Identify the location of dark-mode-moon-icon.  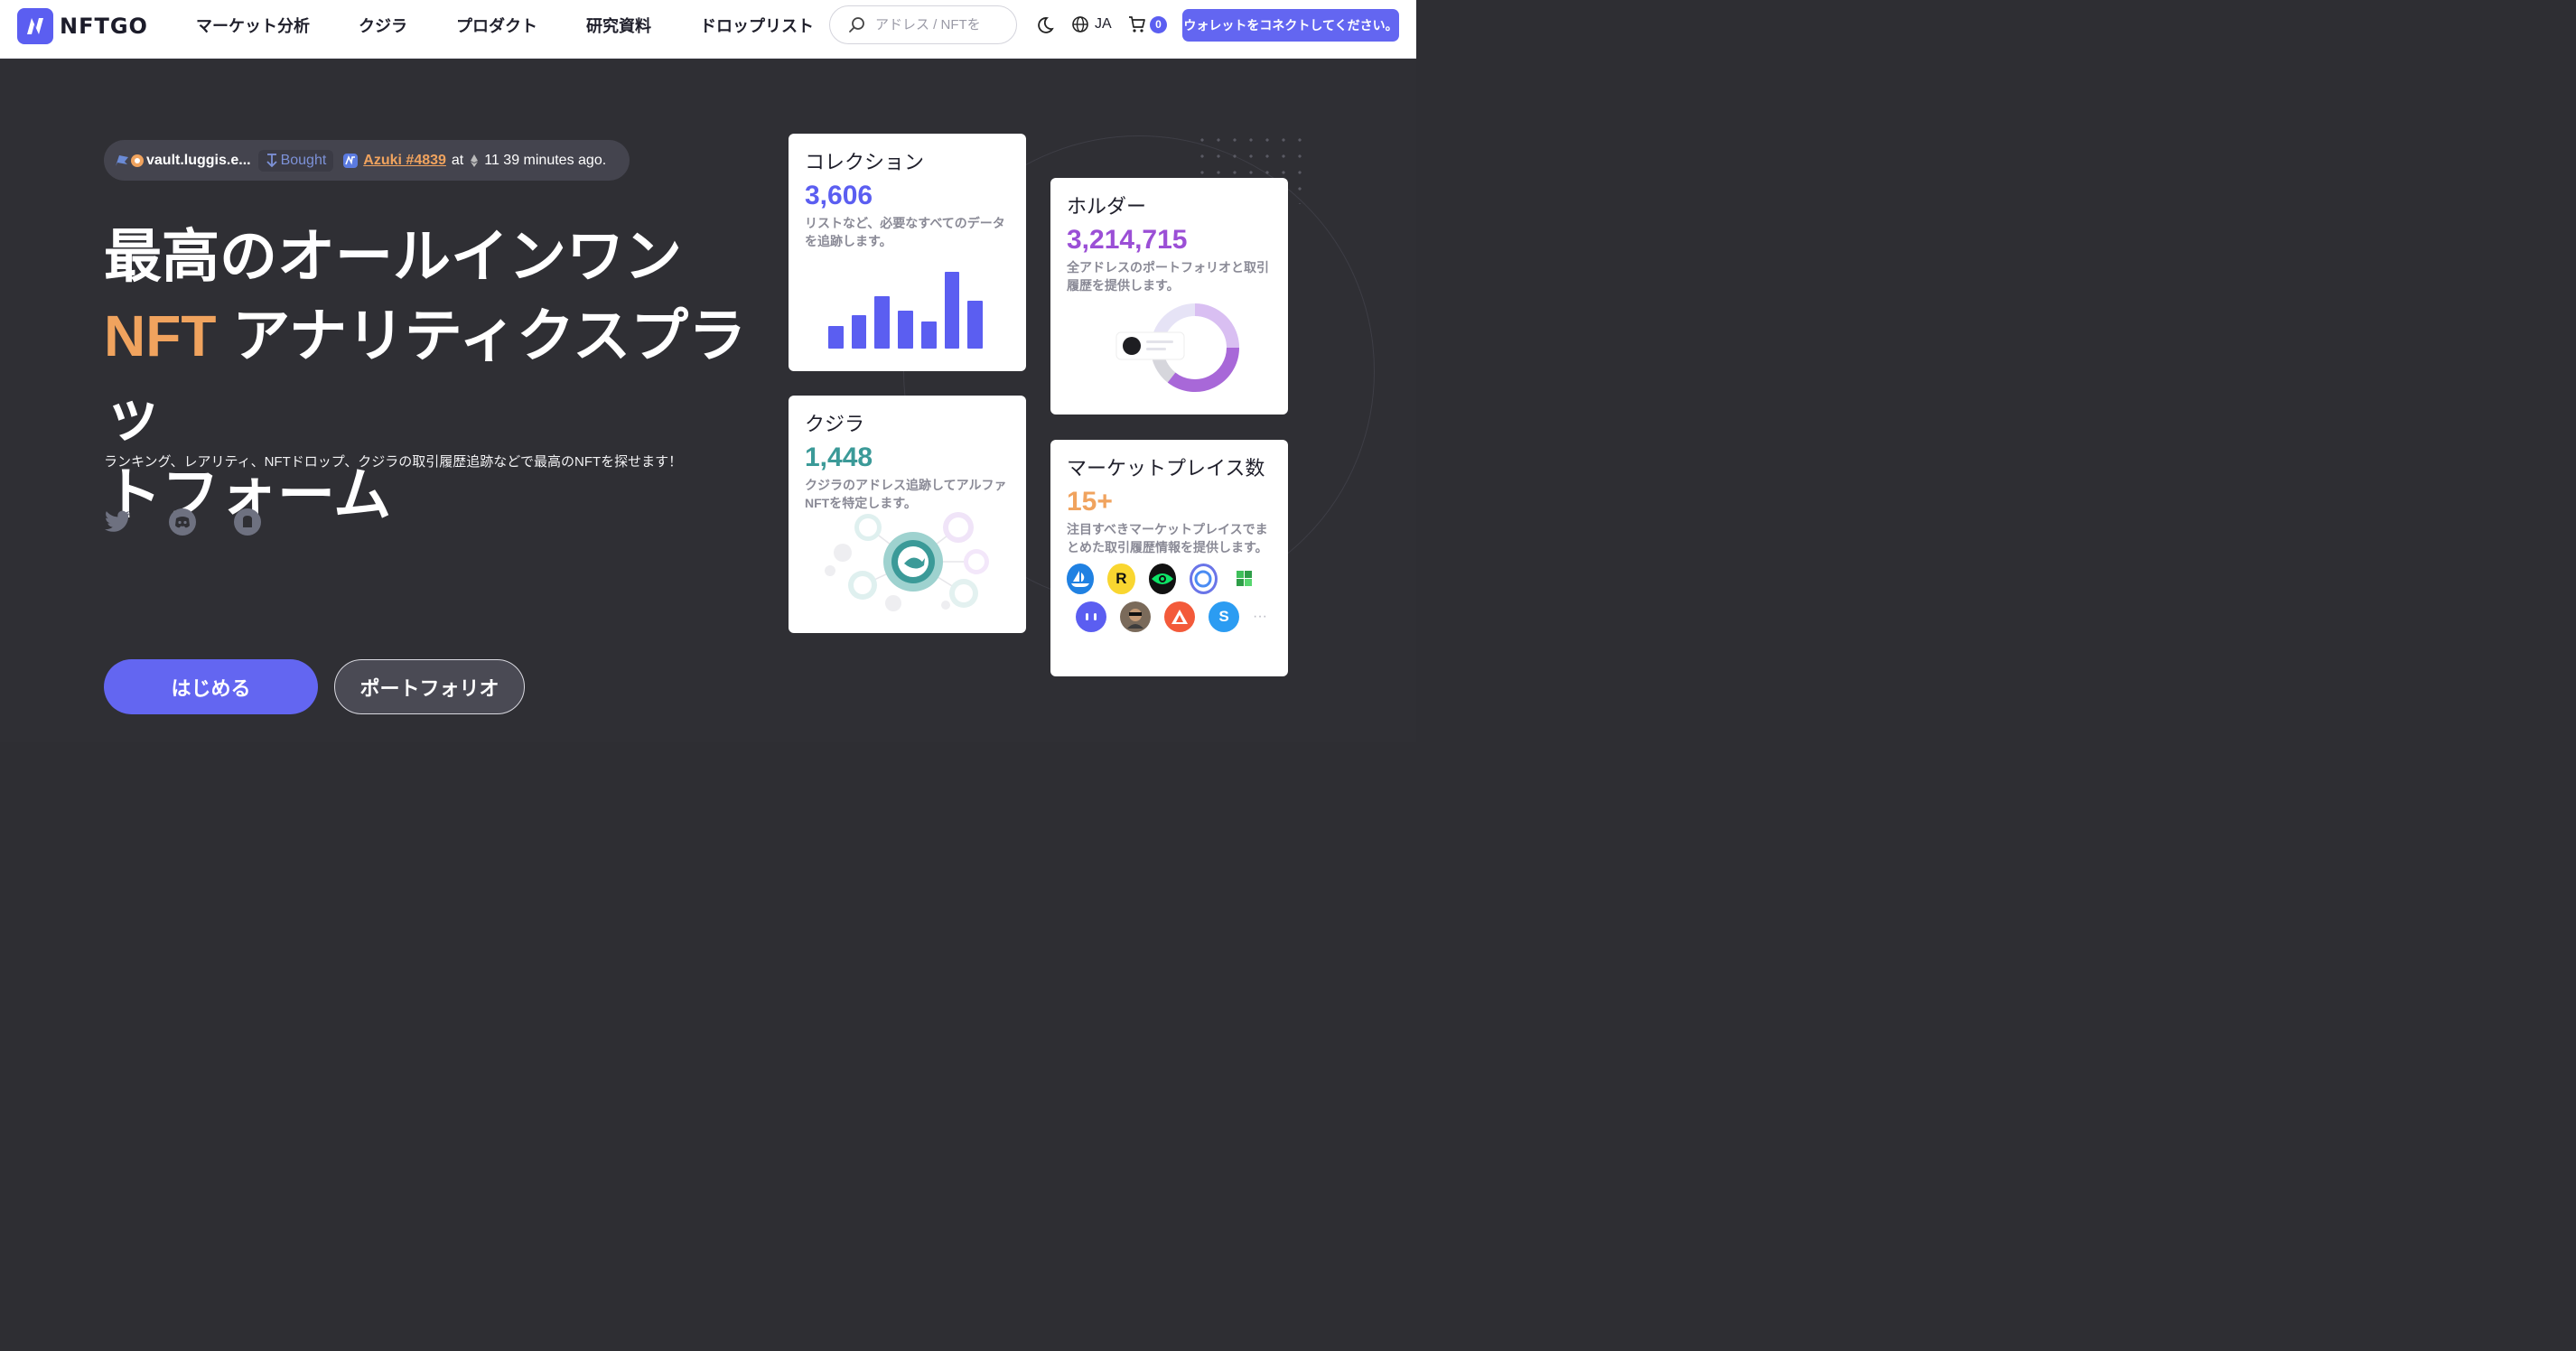
(1045, 25).